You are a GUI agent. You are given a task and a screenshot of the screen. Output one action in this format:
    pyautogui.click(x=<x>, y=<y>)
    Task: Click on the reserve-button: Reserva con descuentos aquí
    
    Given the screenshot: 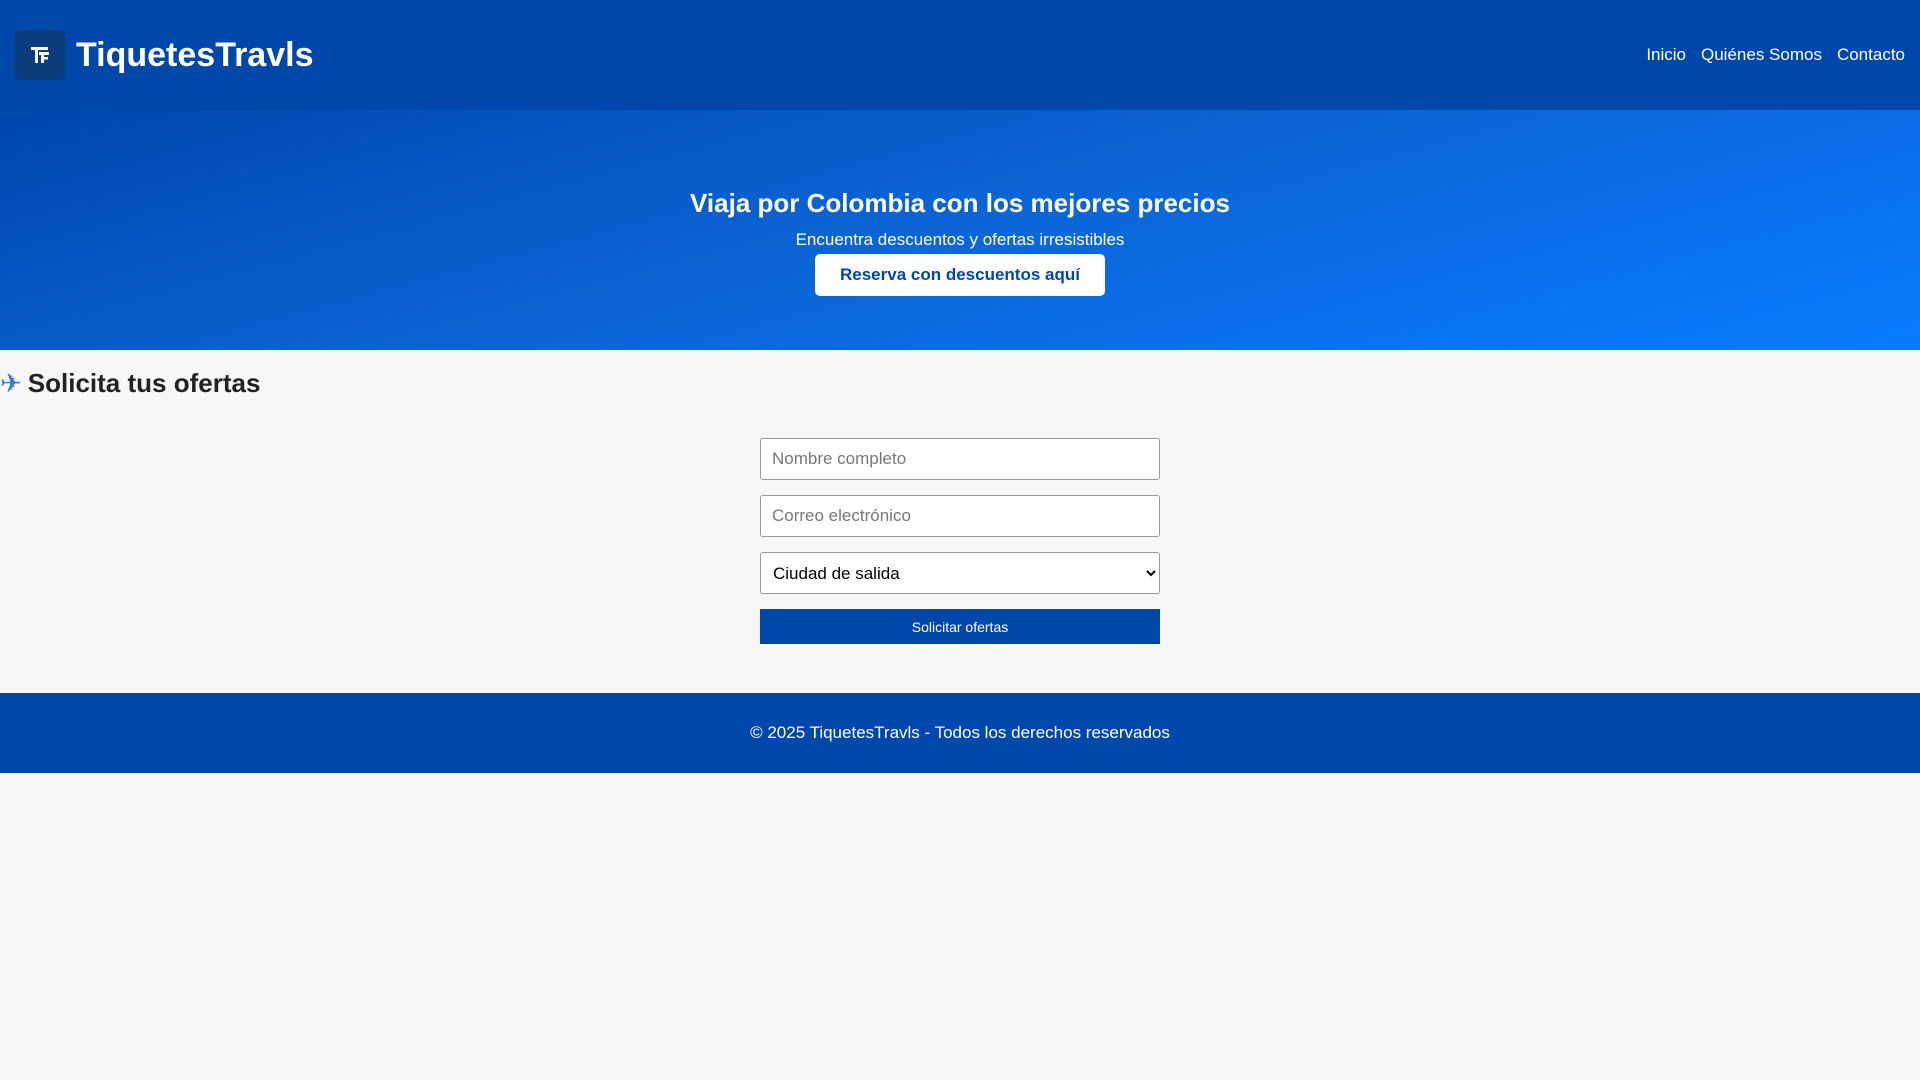 What is the action you would take?
    pyautogui.click(x=960, y=275)
    